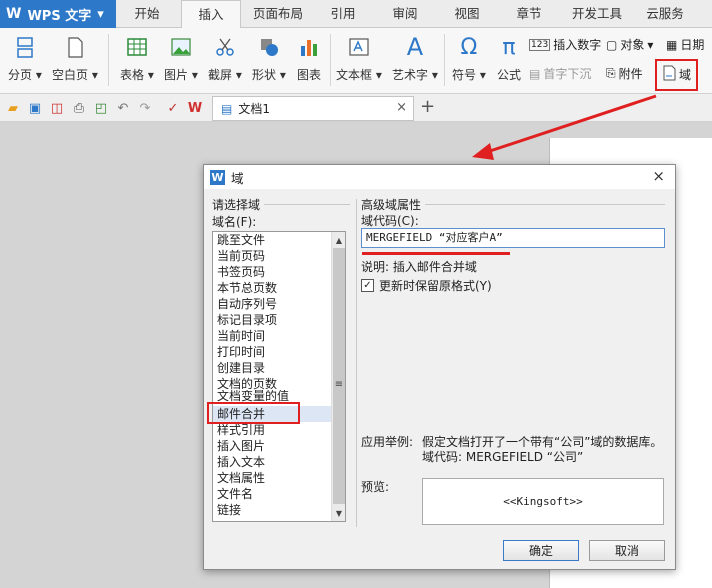 The width and height of the screenshot is (712, 588). What do you see at coordinates (343, 14) in the screenshot?
I see `tab-references: 引用` at bounding box center [343, 14].